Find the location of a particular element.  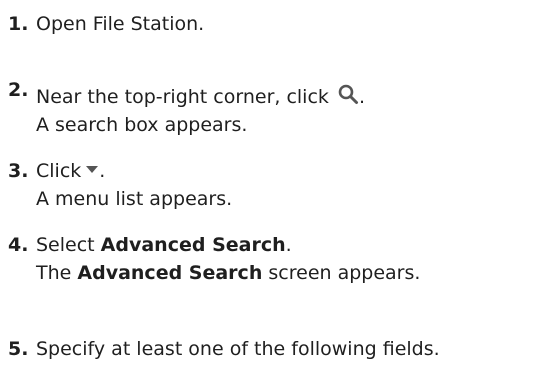

result-bold-term: Advanced Search is located at coordinates (170, 273).